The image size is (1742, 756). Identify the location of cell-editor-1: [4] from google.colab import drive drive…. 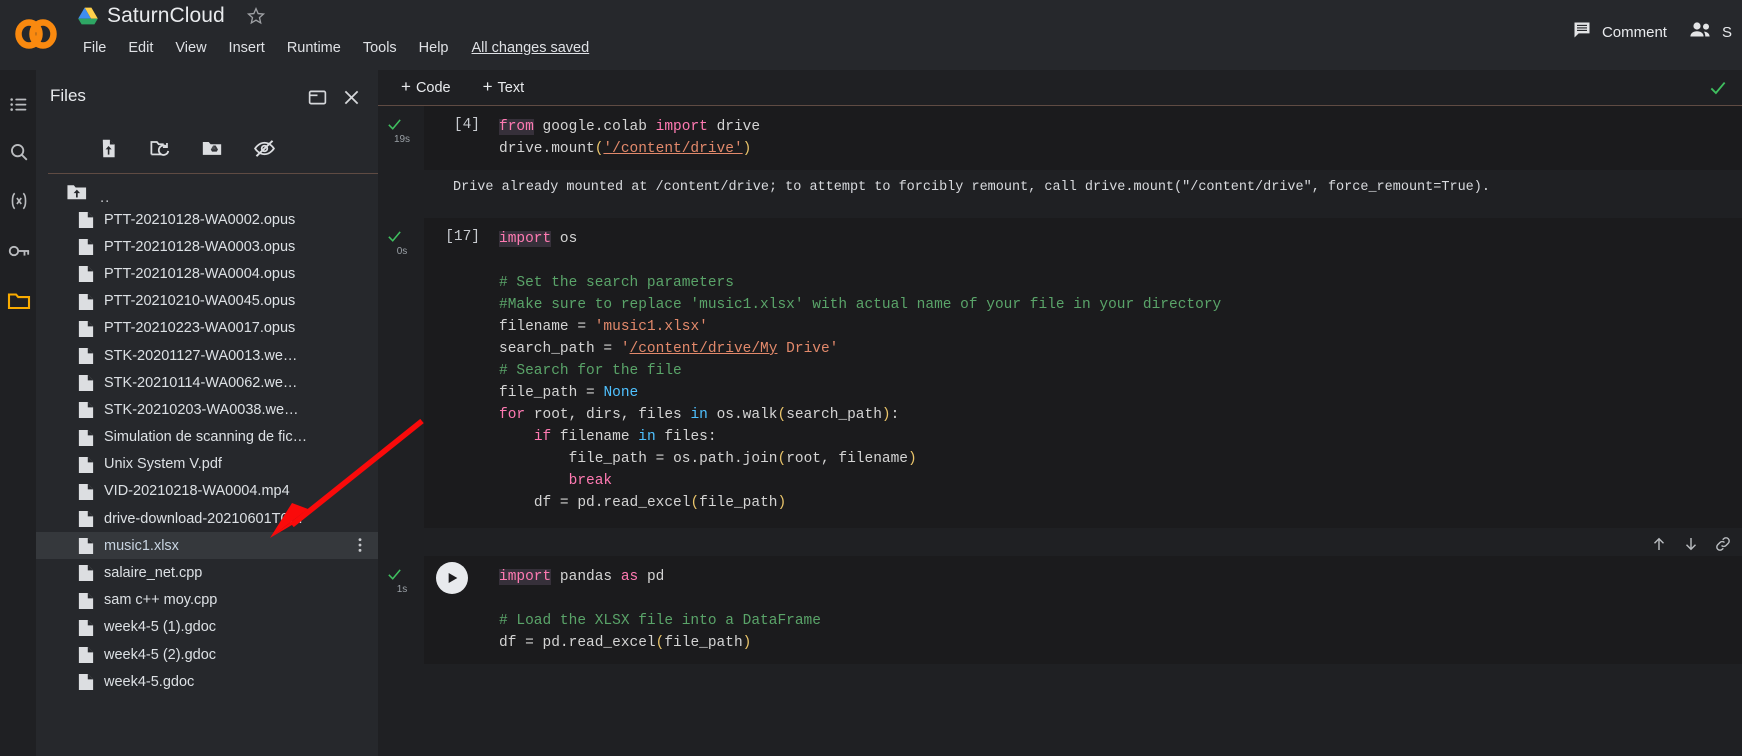
(1083, 138).